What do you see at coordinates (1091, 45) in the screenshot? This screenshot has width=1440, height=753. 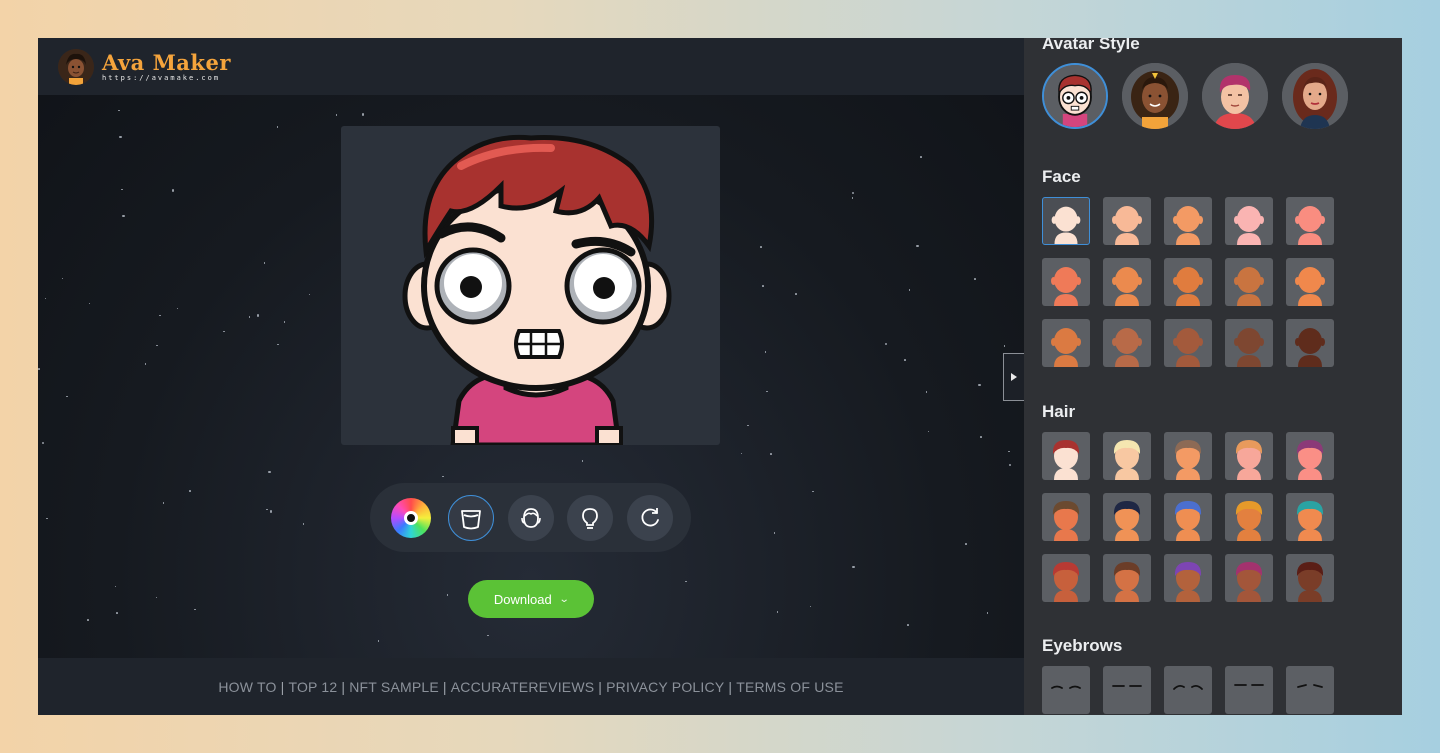 I see `section-title-avatar-style: Avatar Style` at bounding box center [1091, 45].